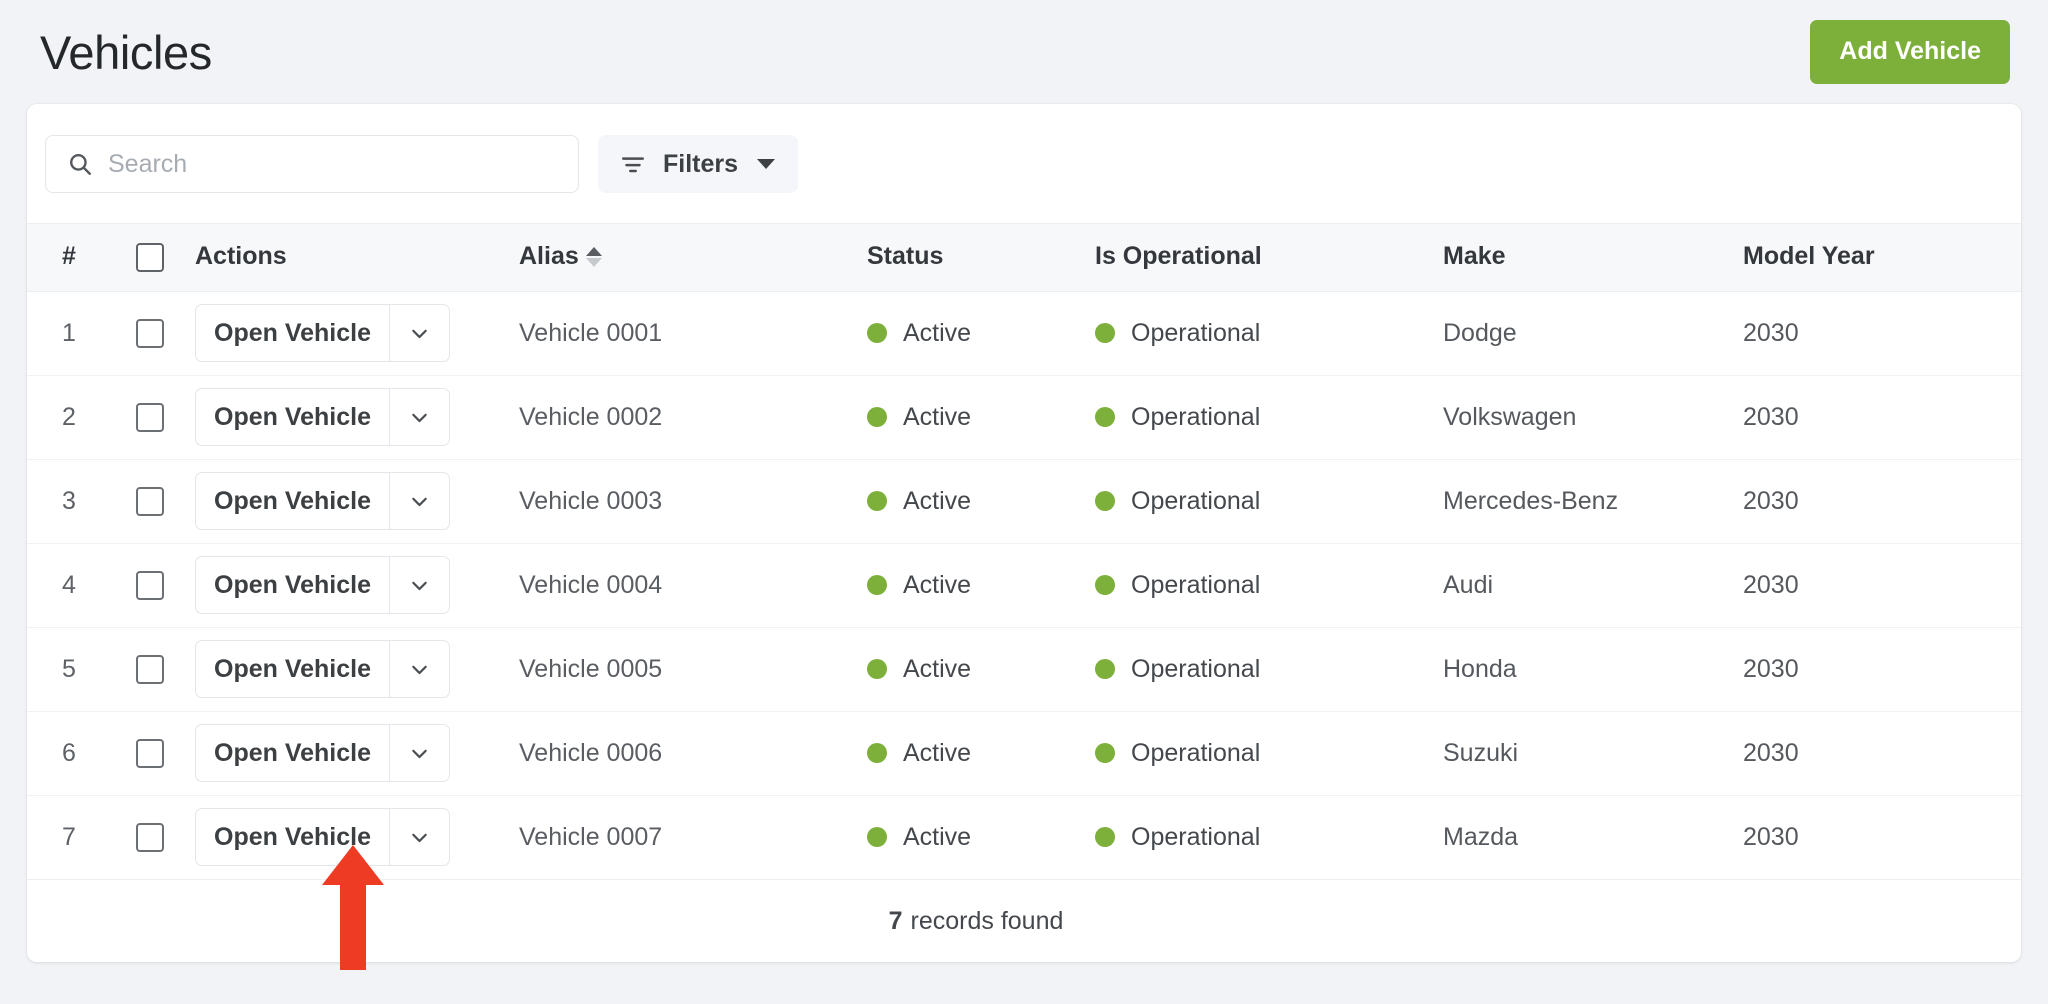 This screenshot has height=1004, width=2048. I want to click on column-header-make: Make, so click(1593, 257).